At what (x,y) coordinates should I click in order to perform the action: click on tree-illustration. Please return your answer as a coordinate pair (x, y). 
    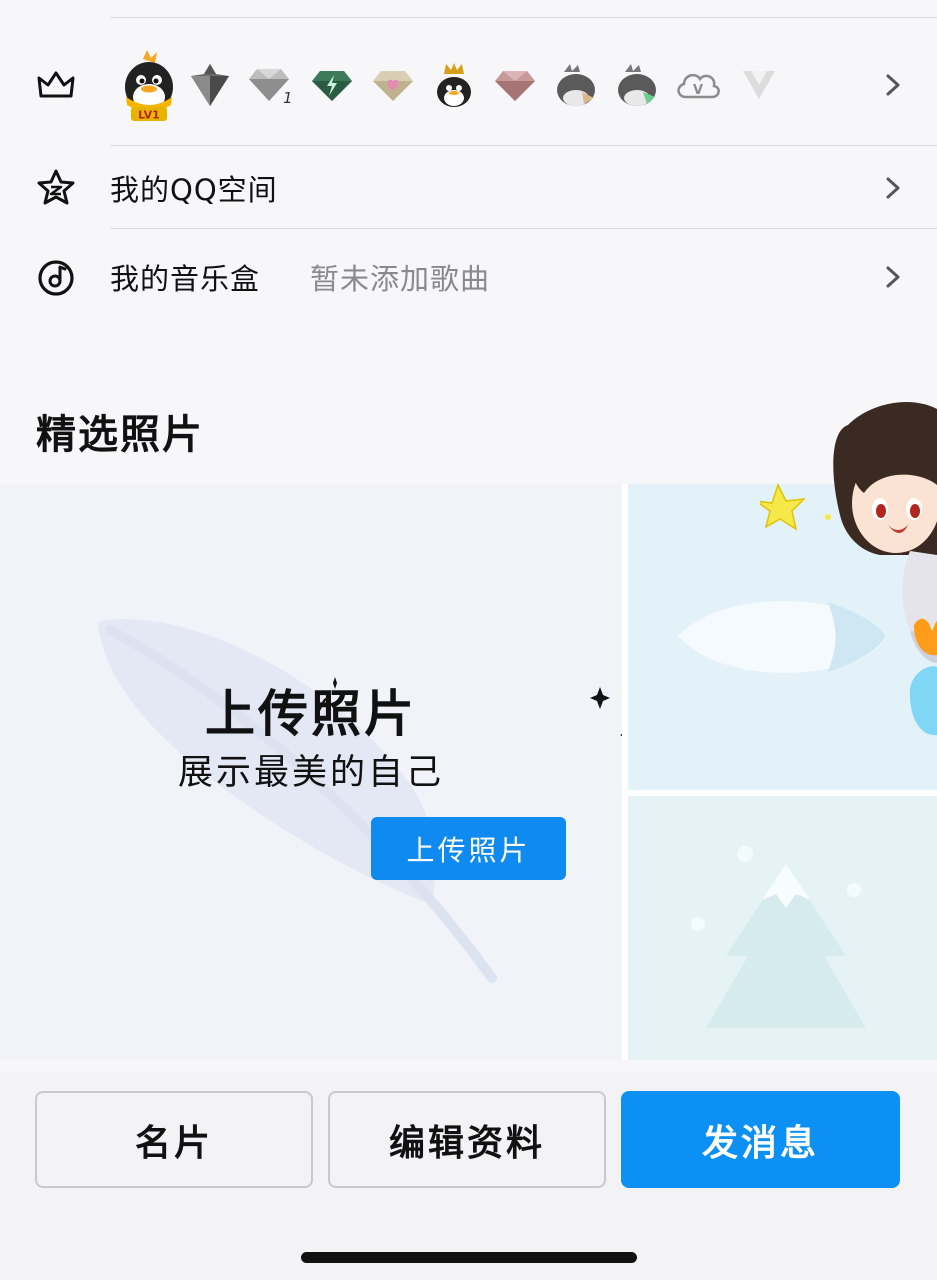
    Looking at the image, I should click on (778, 937).